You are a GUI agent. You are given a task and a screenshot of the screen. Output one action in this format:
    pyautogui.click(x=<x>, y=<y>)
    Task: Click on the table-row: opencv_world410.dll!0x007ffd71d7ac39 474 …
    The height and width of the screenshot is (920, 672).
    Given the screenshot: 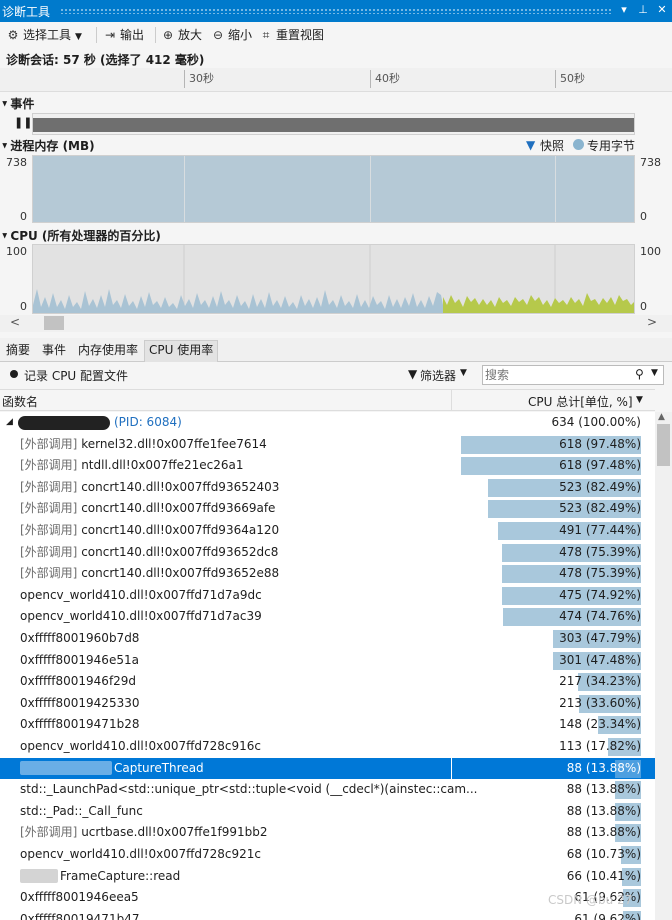 What is the action you would take?
    pyautogui.click(x=327, y=616)
    